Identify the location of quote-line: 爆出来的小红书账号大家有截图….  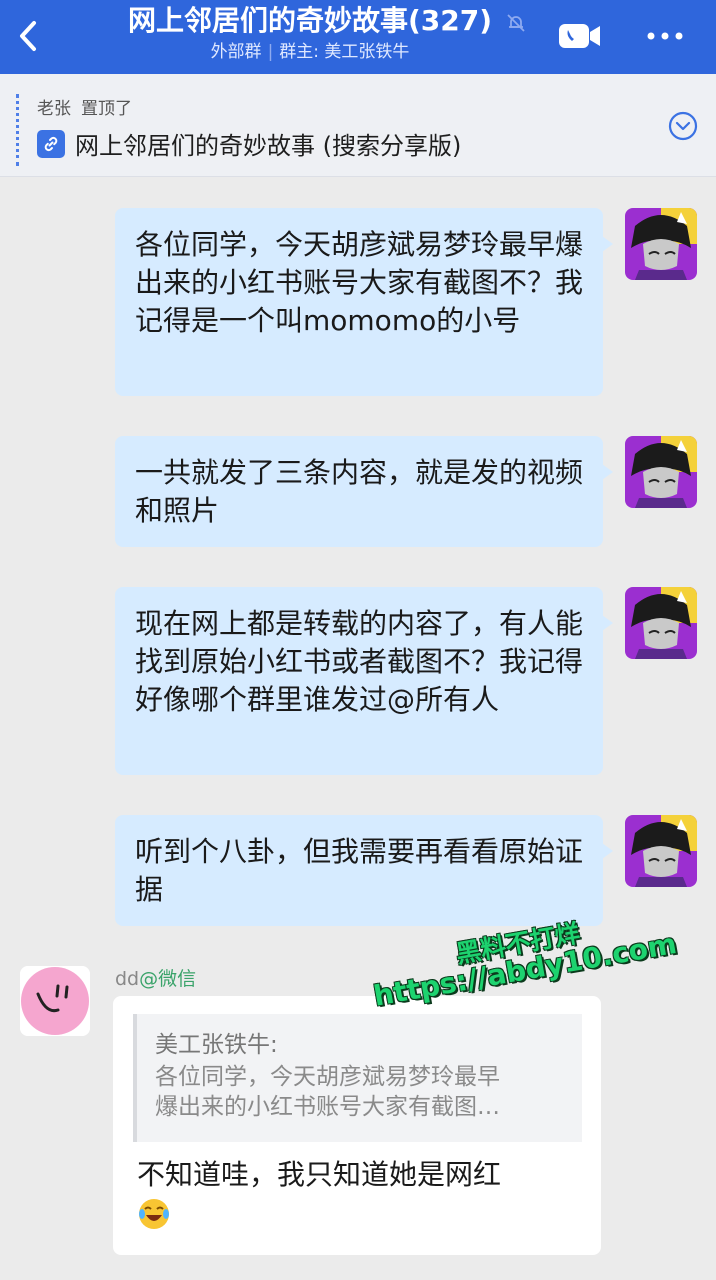
(327, 1107).